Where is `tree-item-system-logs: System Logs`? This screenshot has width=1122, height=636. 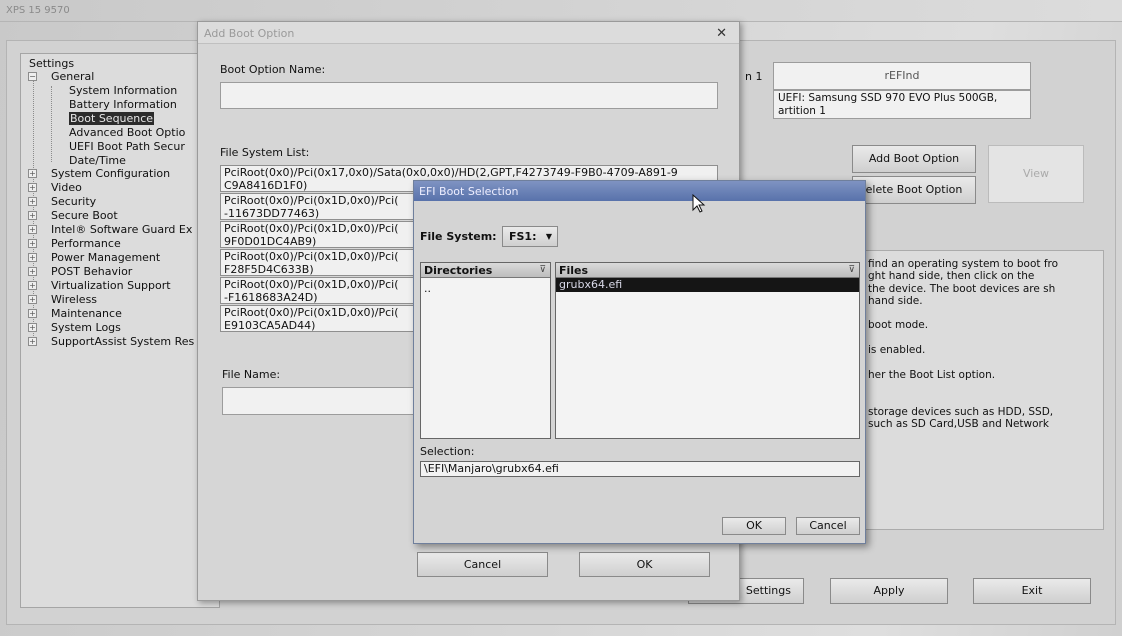 tree-item-system-logs: System Logs is located at coordinates (86, 327).